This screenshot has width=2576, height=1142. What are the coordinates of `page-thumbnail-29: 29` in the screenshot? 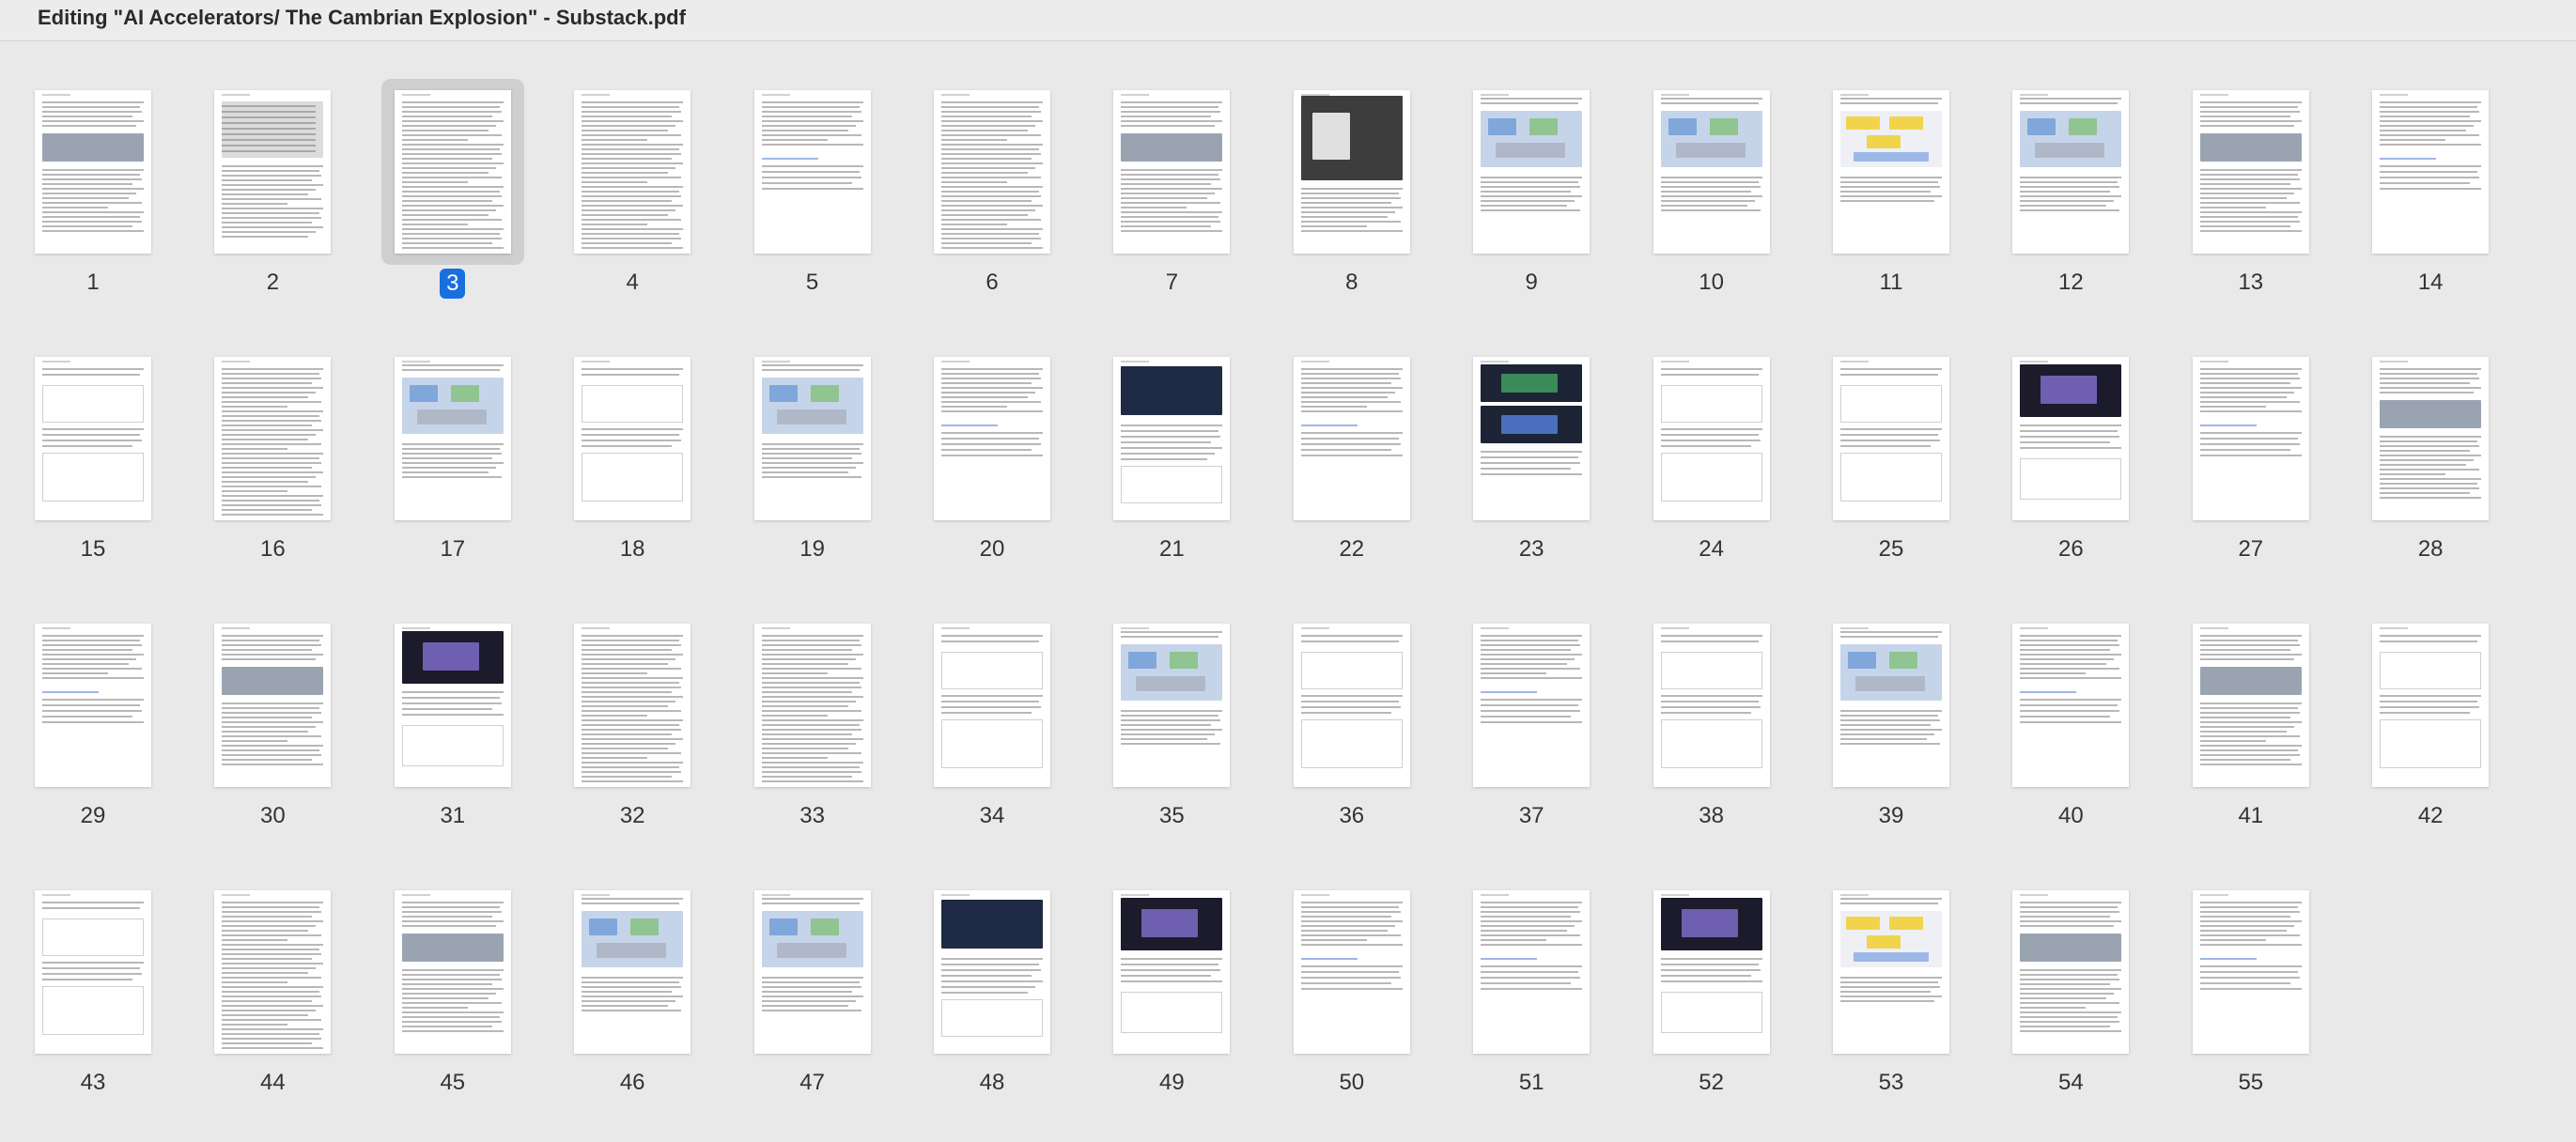 It's located at (93, 706).